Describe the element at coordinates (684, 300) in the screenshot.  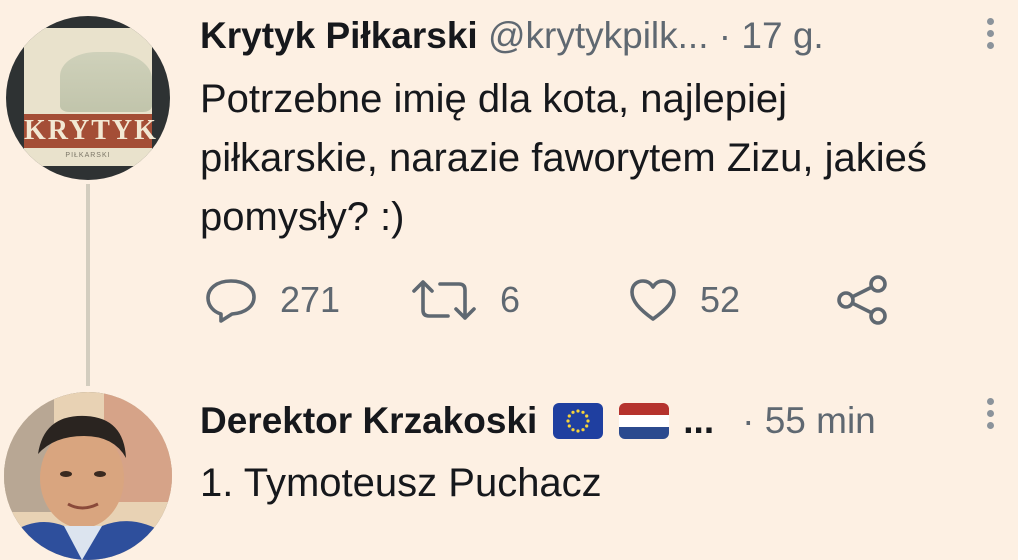
I see `like-button: 52` at that location.